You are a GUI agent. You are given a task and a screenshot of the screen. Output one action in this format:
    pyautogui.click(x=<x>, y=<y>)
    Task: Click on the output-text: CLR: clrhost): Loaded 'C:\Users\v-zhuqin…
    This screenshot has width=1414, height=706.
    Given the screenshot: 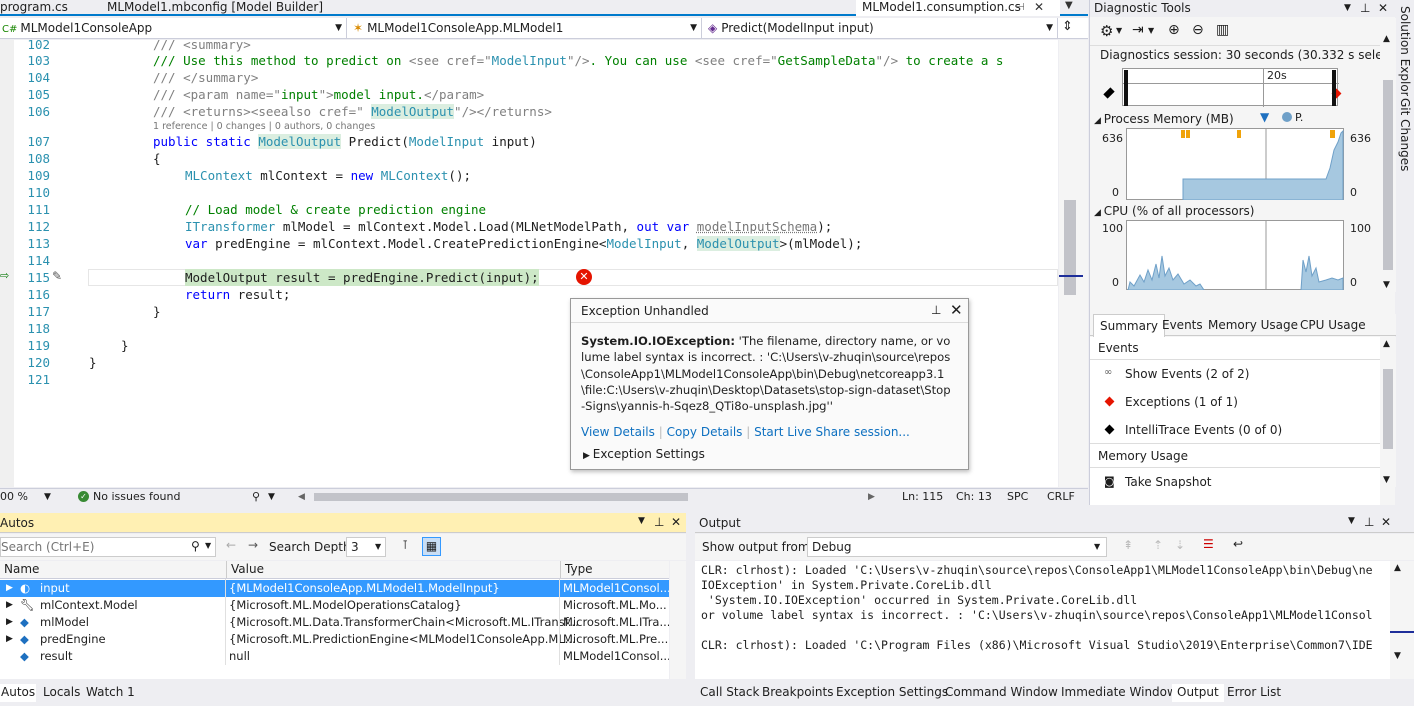 What is the action you would take?
    pyautogui.click(x=1042, y=620)
    